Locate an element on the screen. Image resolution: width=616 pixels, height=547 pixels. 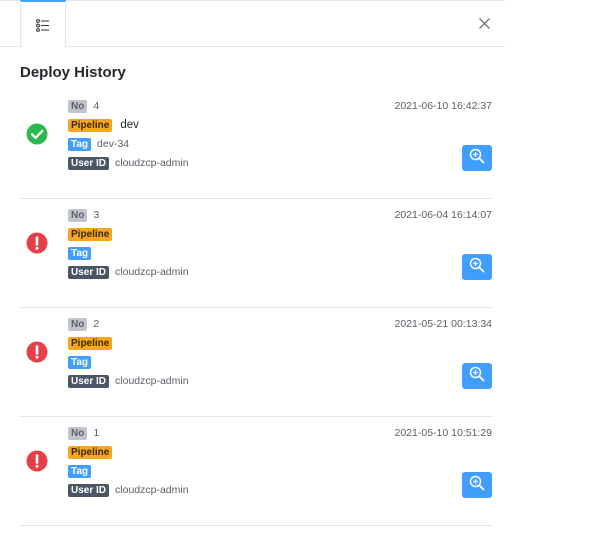
close-icon is located at coordinates (484, 25).